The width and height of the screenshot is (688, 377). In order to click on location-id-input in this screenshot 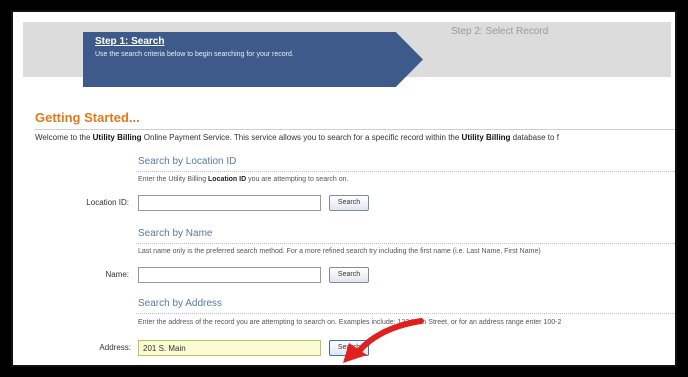, I will do `click(229, 203)`.